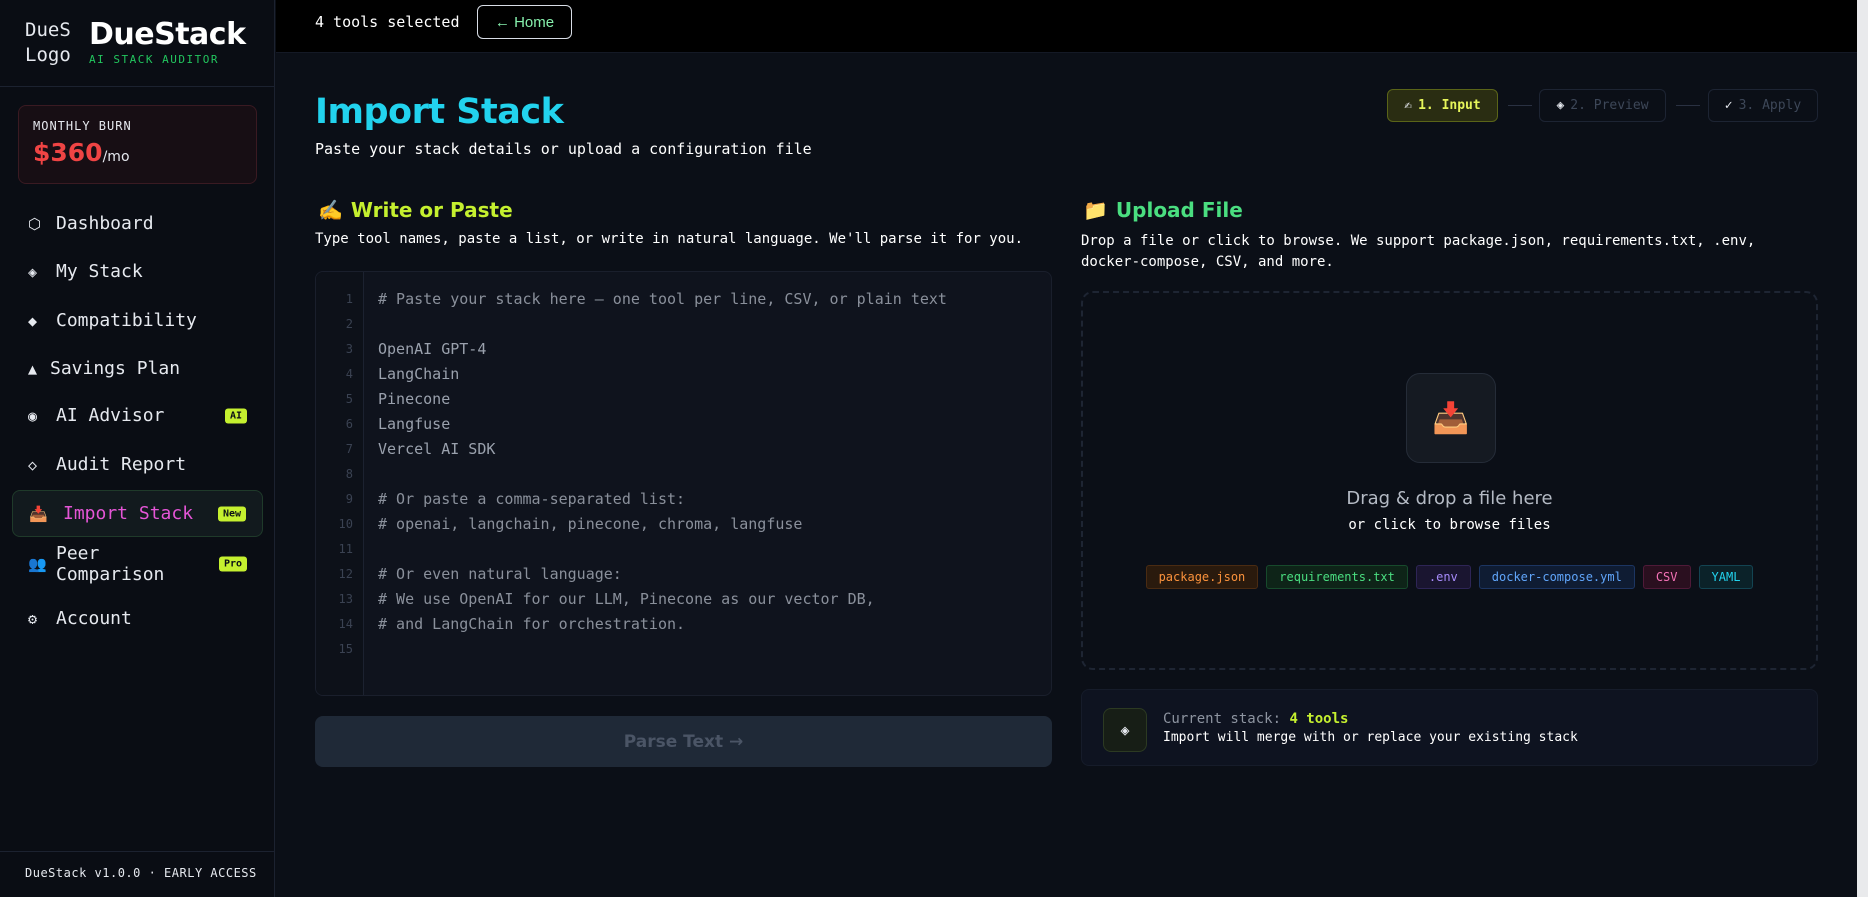 The image size is (1868, 897). What do you see at coordinates (137, 223) in the screenshot?
I see `sidebar-item-dashboard: ⬡ Dashboard` at bounding box center [137, 223].